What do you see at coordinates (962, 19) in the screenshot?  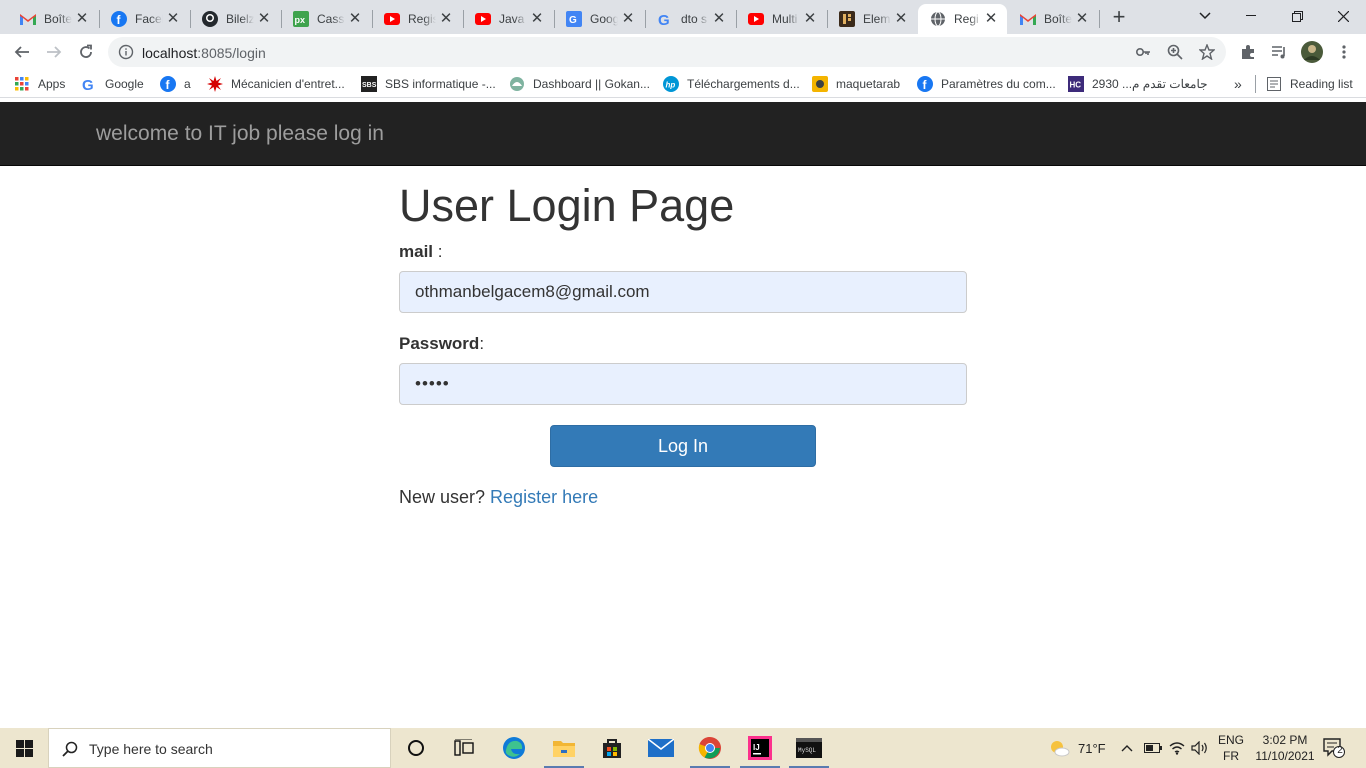 I see `tab-register-active: Regi ✕` at bounding box center [962, 19].